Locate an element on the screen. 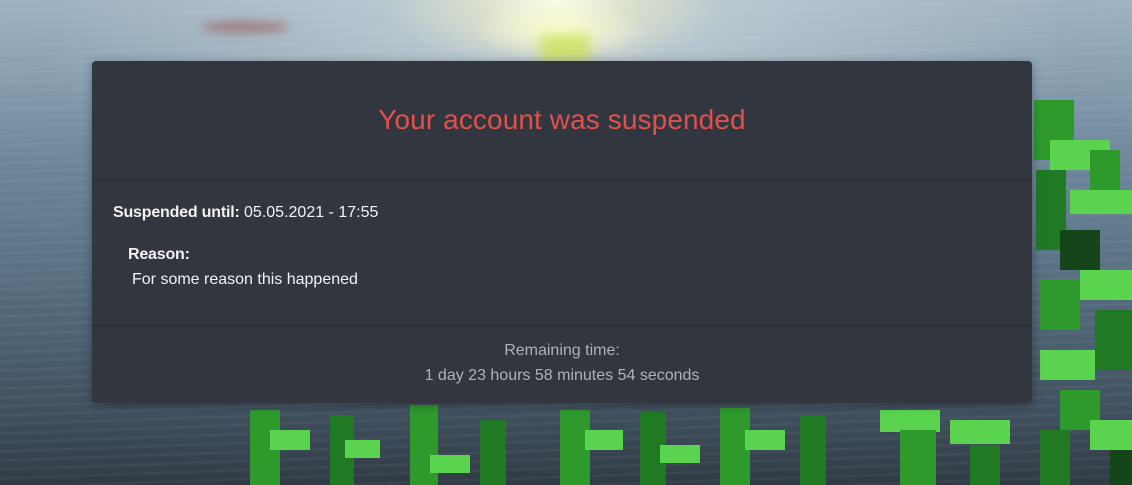 The width and height of the screenshot is (1132, 485). reason-section: Reason: For some reason this happened is located at coordinates (572, 267).